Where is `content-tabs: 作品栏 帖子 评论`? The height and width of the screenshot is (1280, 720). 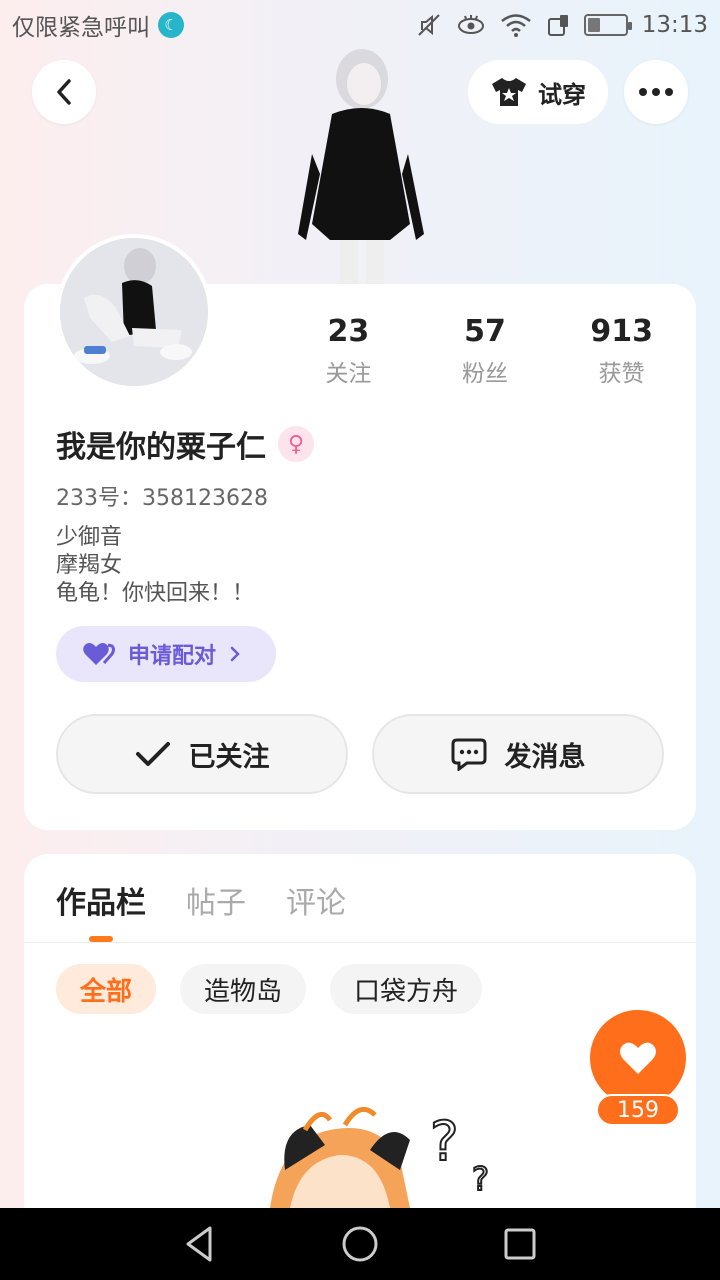 content-tabs: 作品栏 帖子 评论 is located at coordinates (201, 900).